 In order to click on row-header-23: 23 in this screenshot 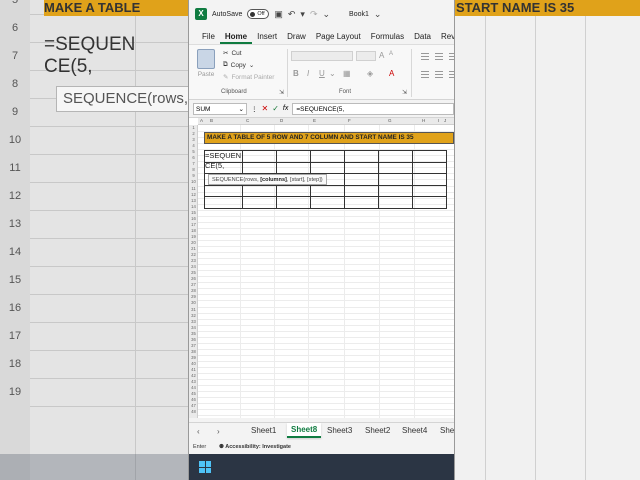, I will do `click(193, 260)`.